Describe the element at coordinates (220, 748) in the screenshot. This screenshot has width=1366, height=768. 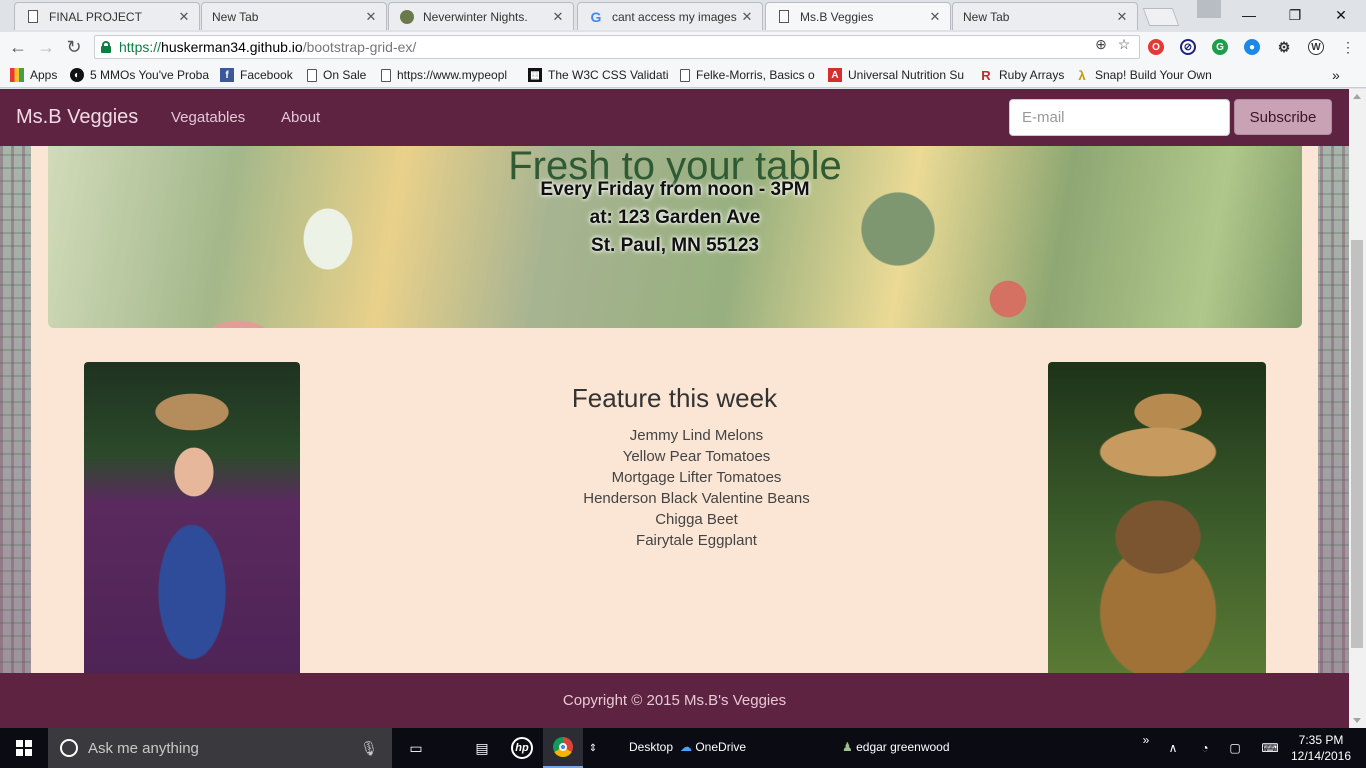
I see `cortana-search-box: Ask me anything 🎙` at that location.